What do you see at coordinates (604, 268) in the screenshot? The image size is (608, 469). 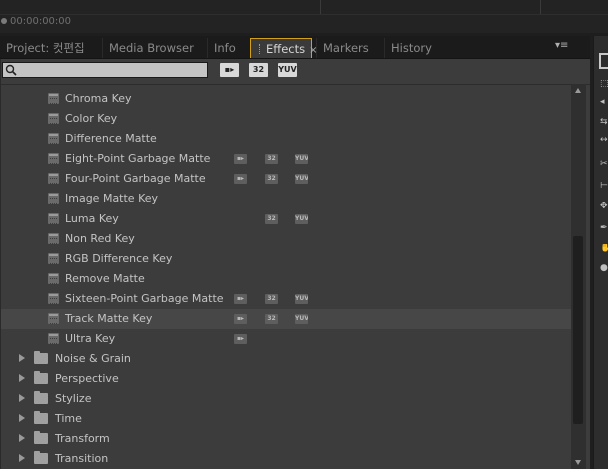 I see `zoom-tool-icon: ●` at bounding box center [604, 268].